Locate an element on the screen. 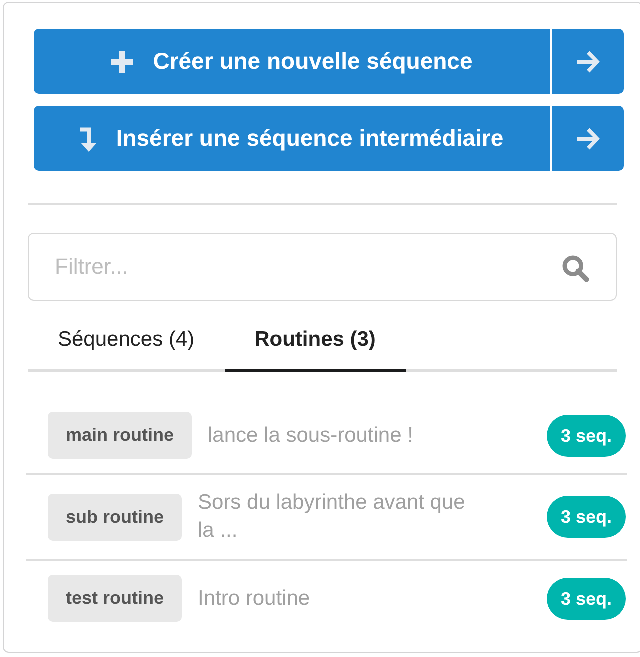 The image size is (640, 657). turn-down-arrow-icon is located at coordinates (88, 139).